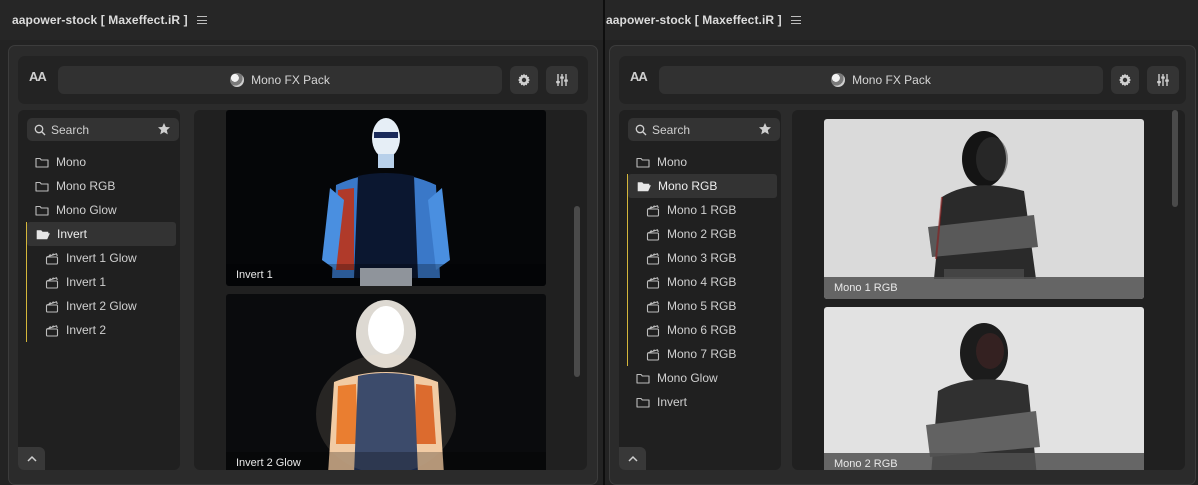 The image size is (1198, 485). I want to click on preview-thumbnail: Mono 2 RGB, so click(984, 388).